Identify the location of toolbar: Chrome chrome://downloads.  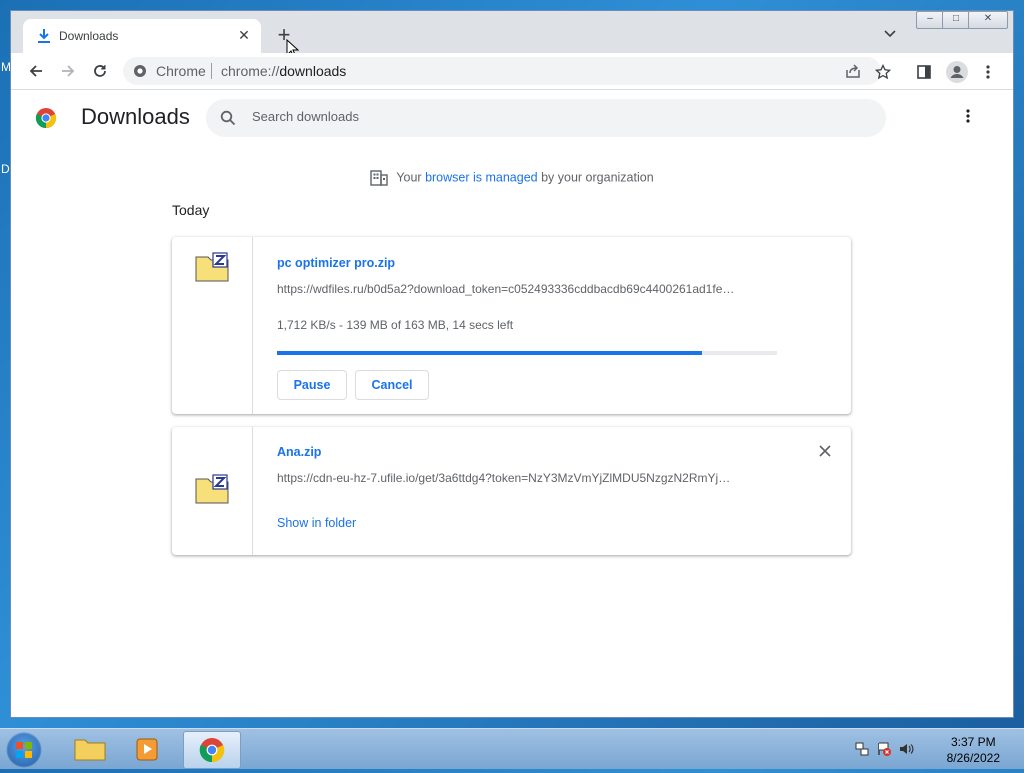
(512, 71).